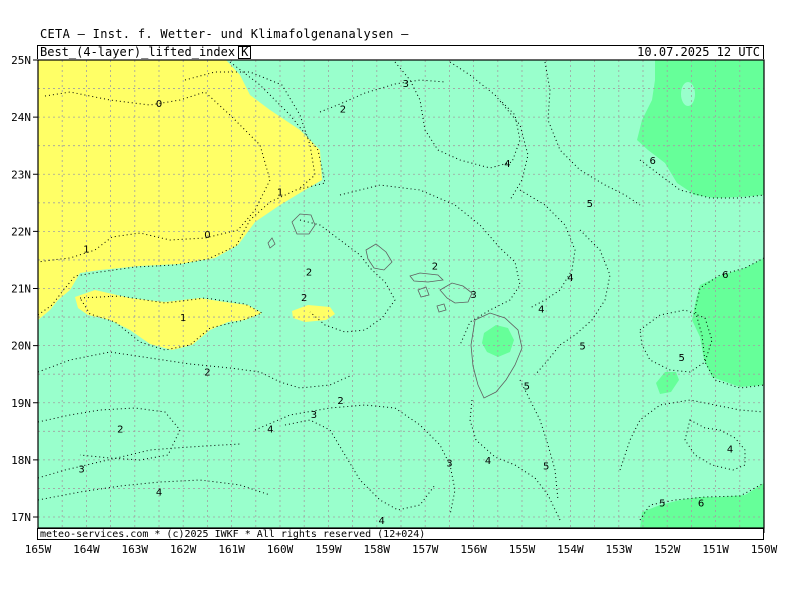  I want to click on lon-tick-label: 157W, so click(425, 549).